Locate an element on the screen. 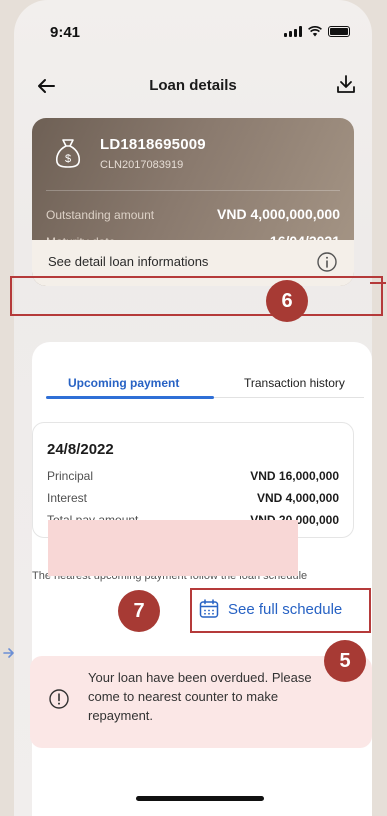  interest-label: Interest is located at coordinates (67, 498).